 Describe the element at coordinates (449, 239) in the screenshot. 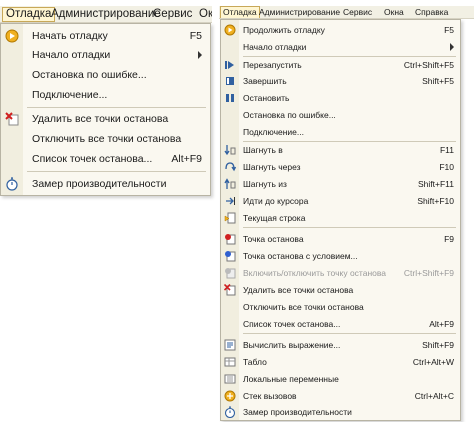

I see `menu-item-shortcut: F9` at that location.